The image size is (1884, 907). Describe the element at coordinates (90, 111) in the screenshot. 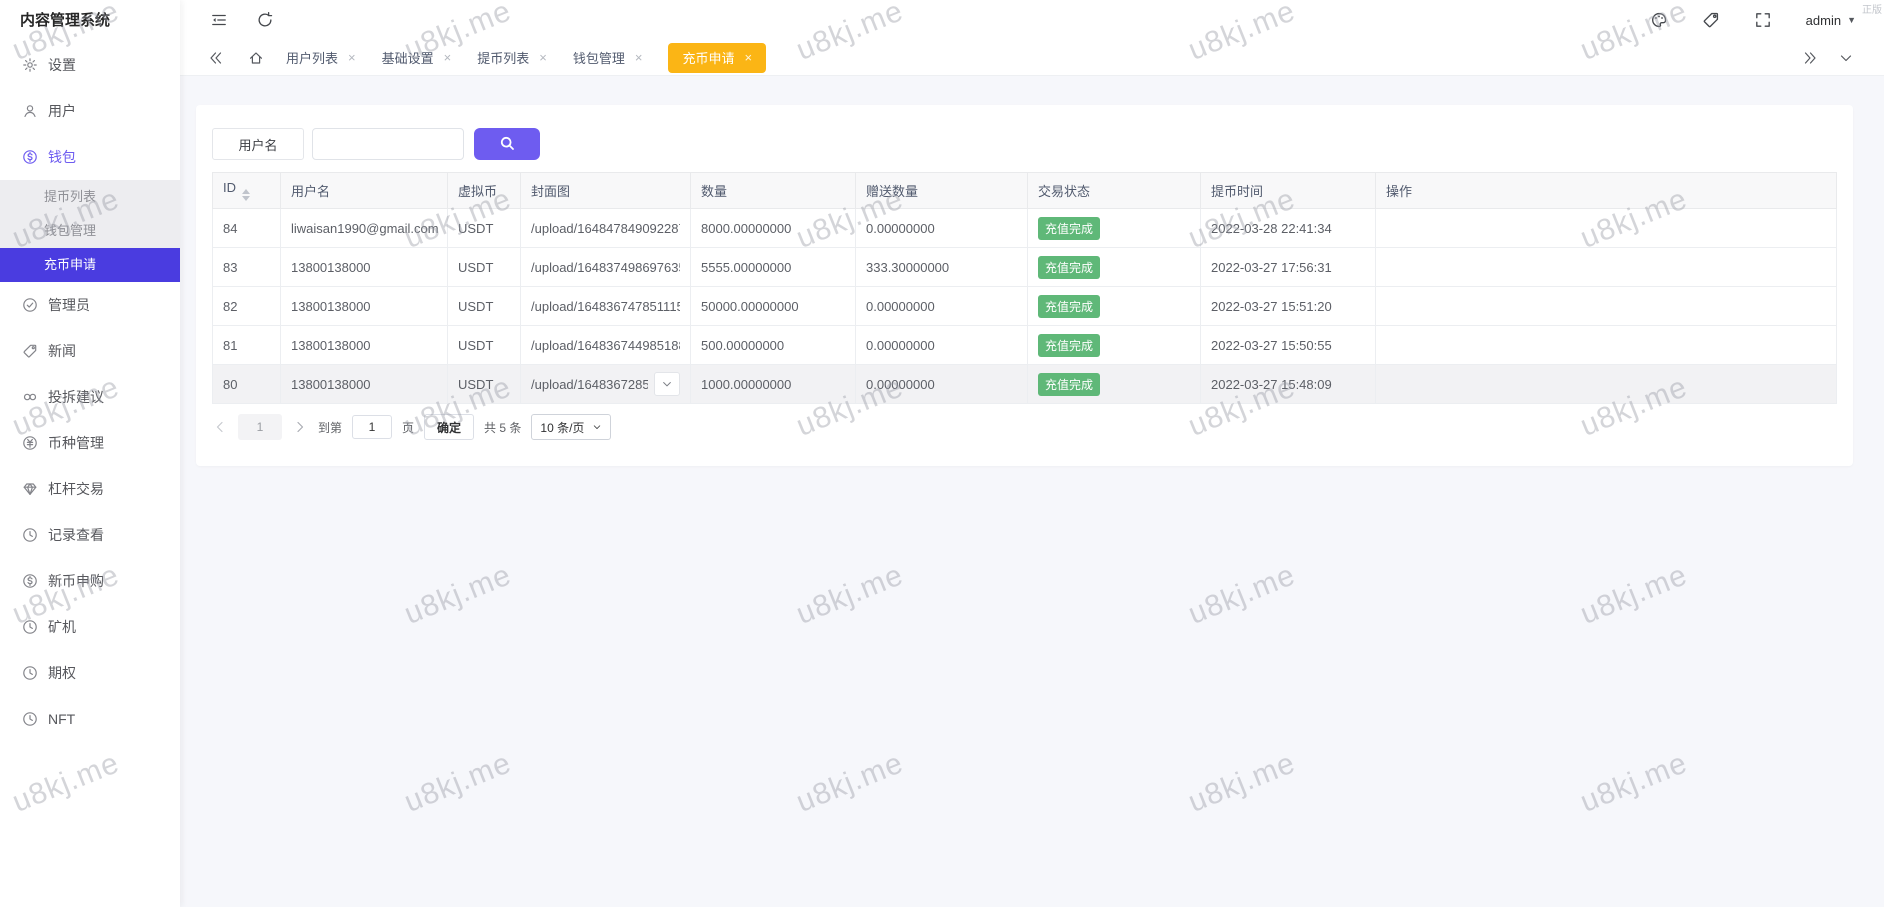

I see `sidebar-item-users: 用户` at that location.